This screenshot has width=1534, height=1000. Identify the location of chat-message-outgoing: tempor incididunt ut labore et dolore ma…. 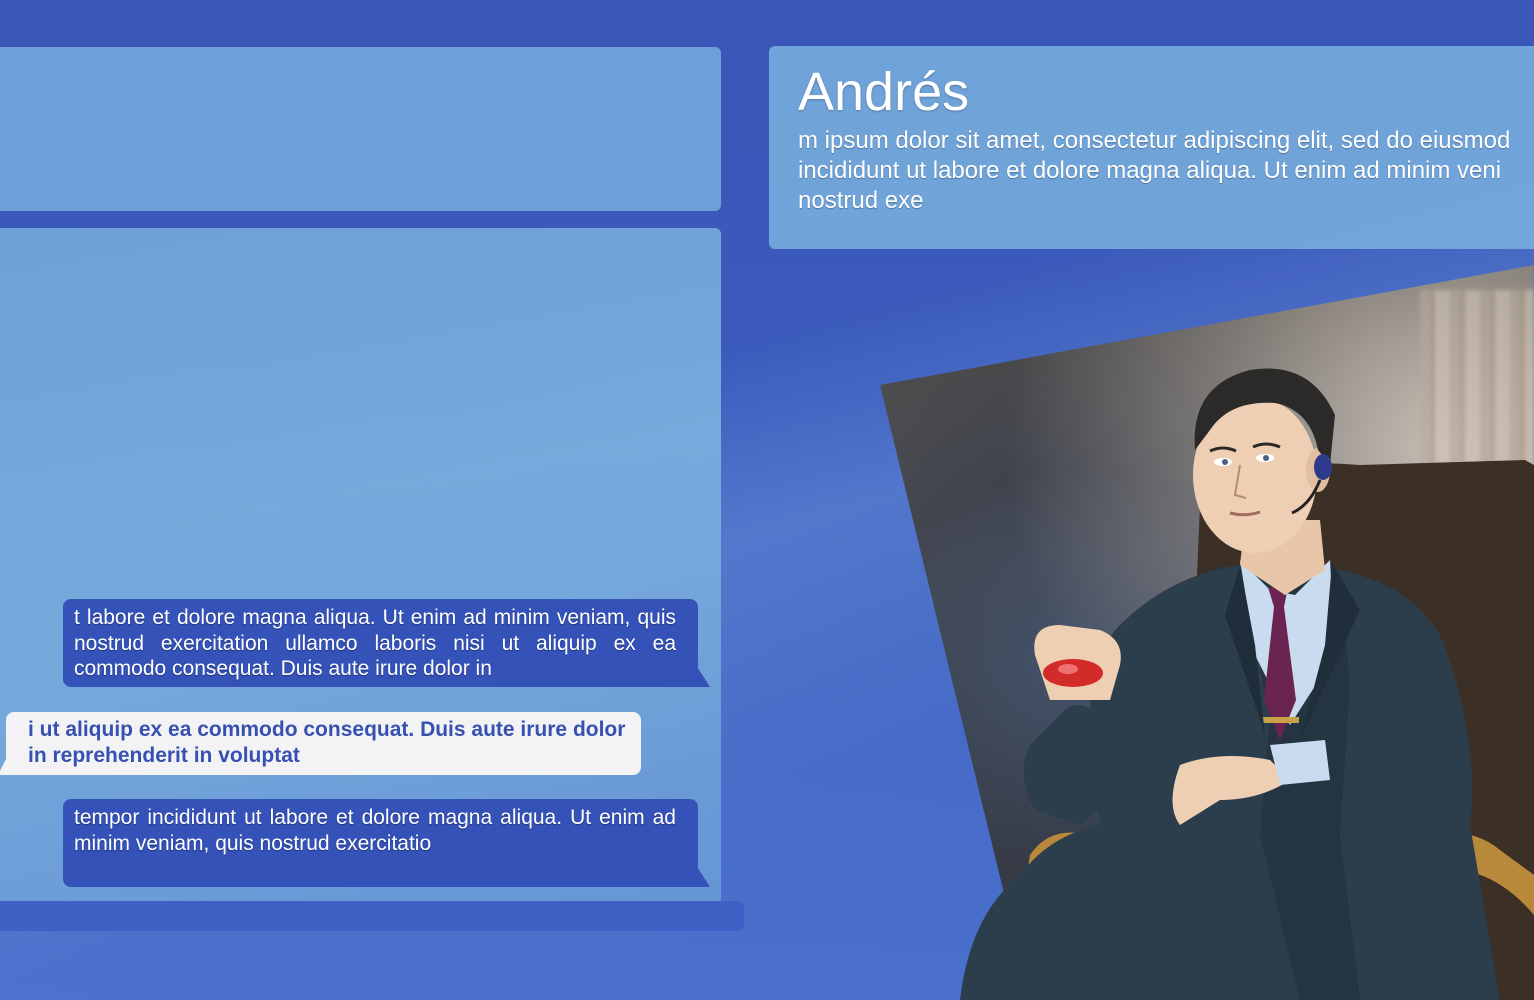
(386, 843).